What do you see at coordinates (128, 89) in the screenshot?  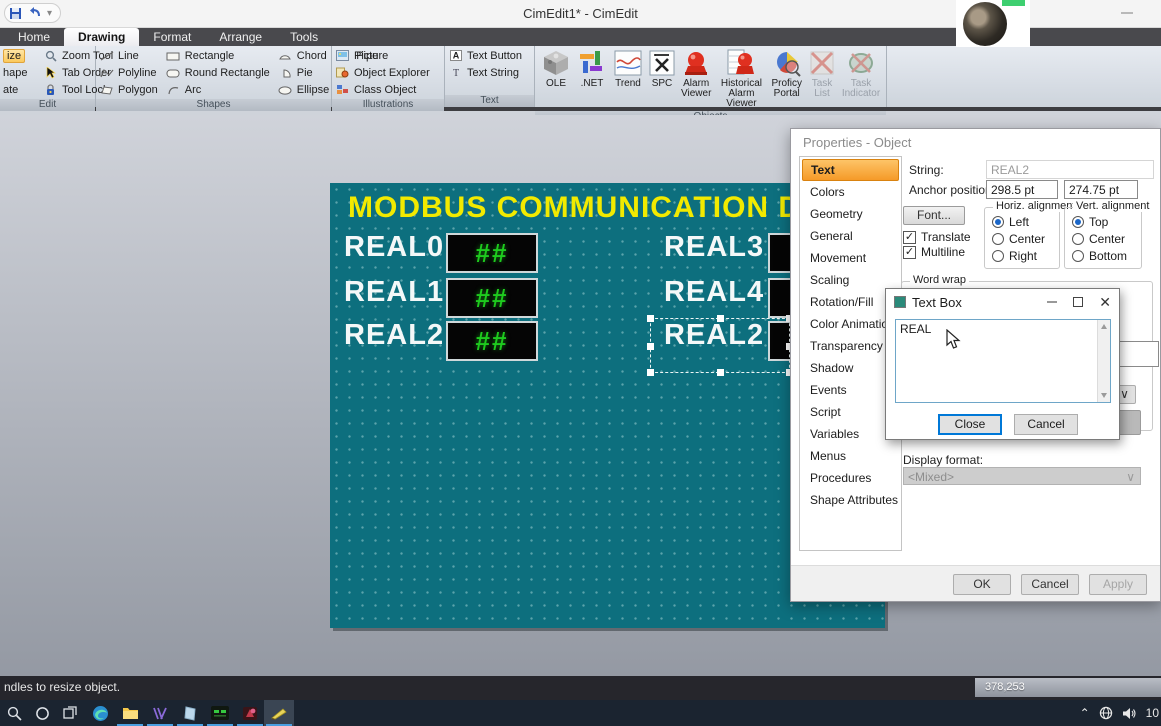 I see `polygon-button: Polygon` at bounding box center [128, 89].